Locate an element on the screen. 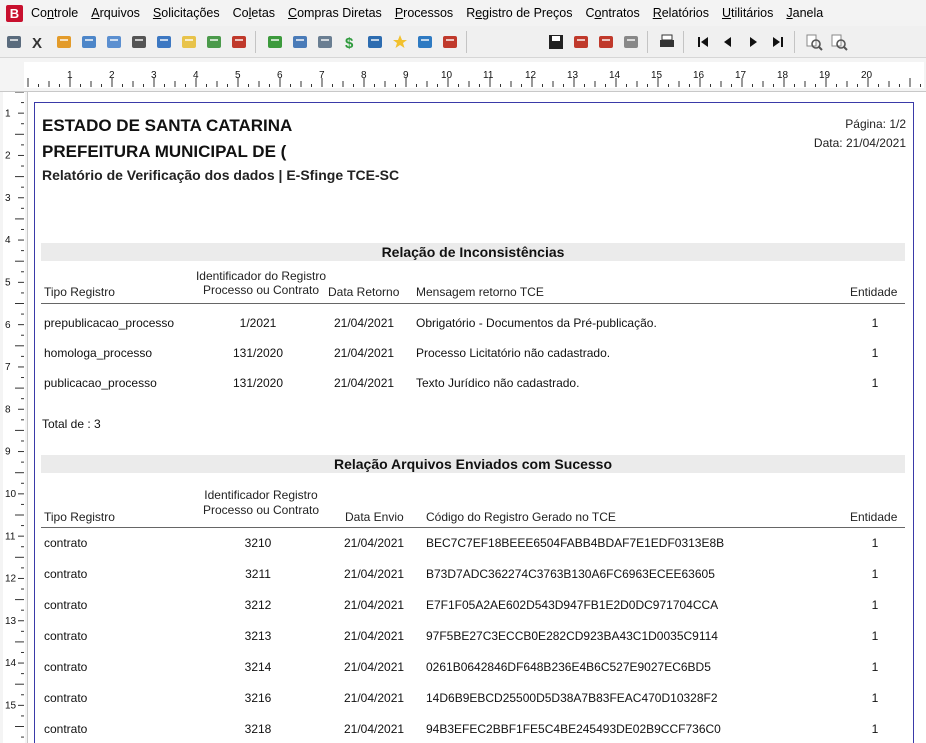 The width and height of the screenshot is (926, 743). cell-tipo: homologa_processo is located at coordinates (98, 353).